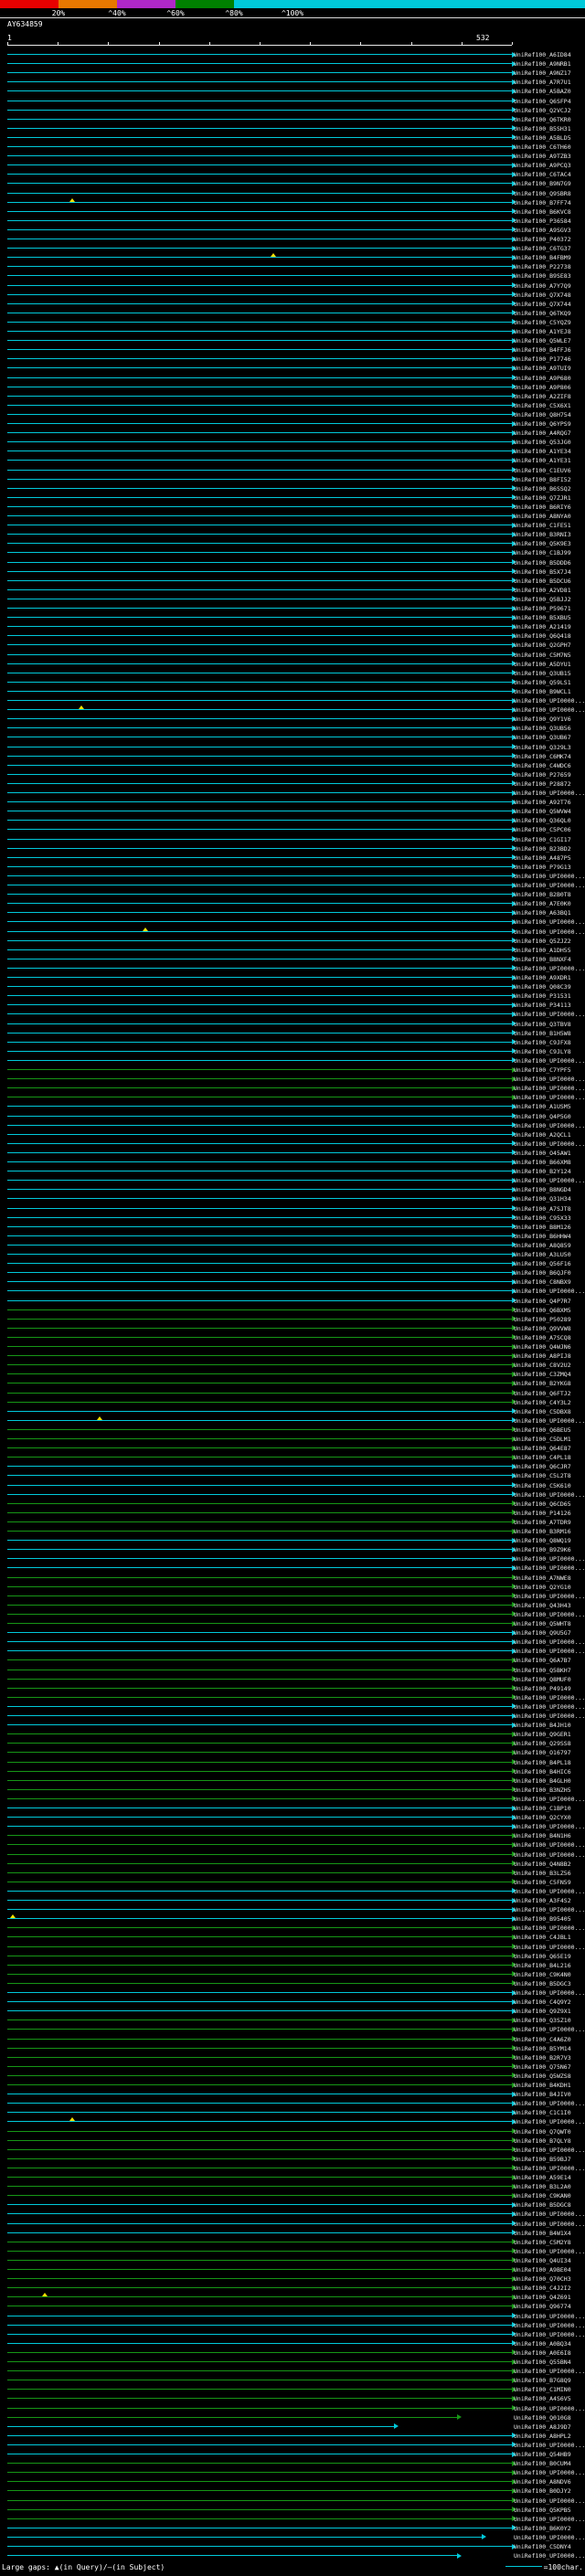 The width and height of the screenshot is (585, 2576). What do you see at coordinates (549, 442) in the screenshot?
I see `subject-label: UniRef100_Q53JG0` at bounding box center [549, 442].